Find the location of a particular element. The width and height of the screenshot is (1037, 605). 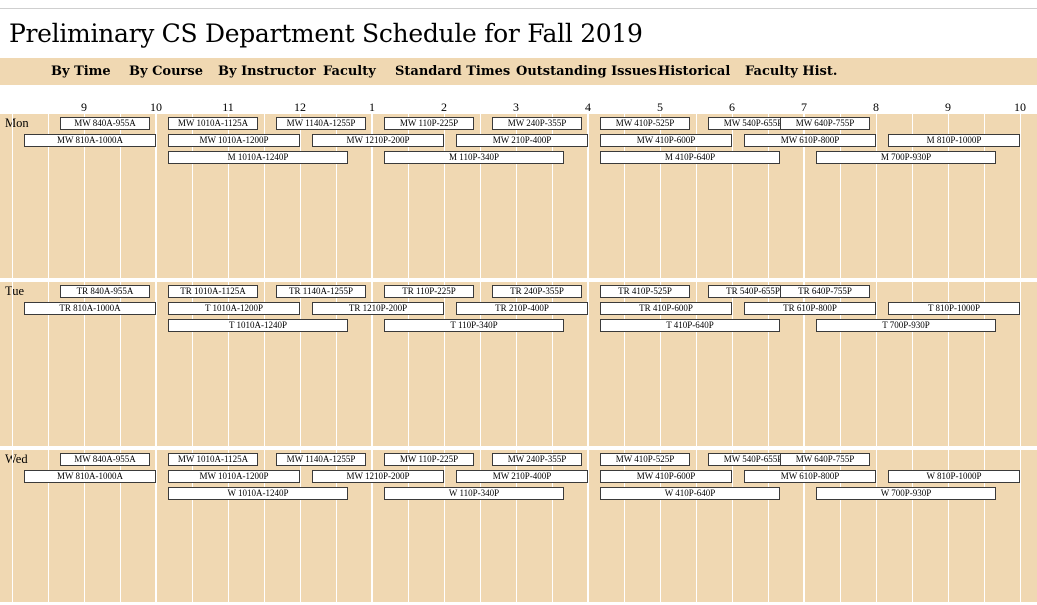

class-time-block: TR 840A-955A is located at coordinates (105, 291).